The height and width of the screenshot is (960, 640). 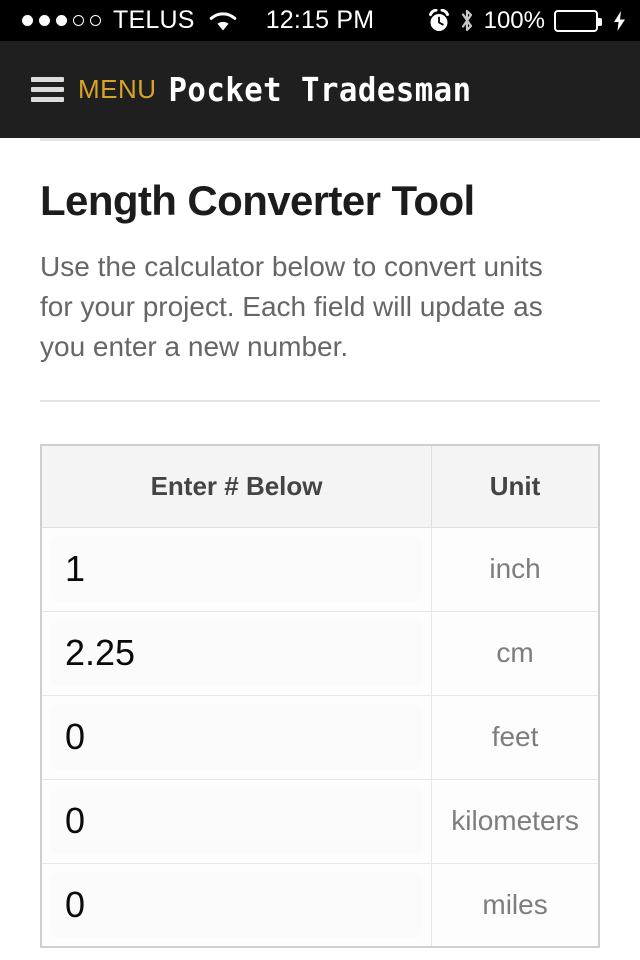 What do you see at coordinates (257, 200) in the screenshot?
I see `page-title: Length Converter Tool` at bounding box center [257, 200].